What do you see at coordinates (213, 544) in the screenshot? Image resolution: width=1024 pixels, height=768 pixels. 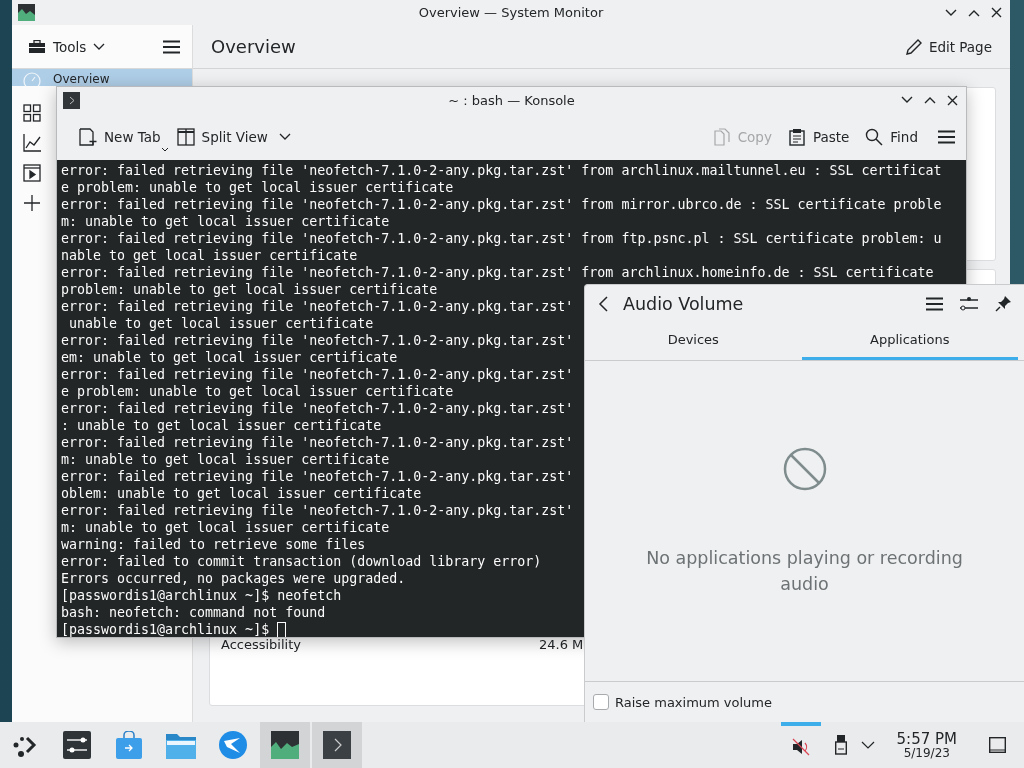 I see `terminal-line: warning: failed to retrieve some files` at bounding box center [213, 544].